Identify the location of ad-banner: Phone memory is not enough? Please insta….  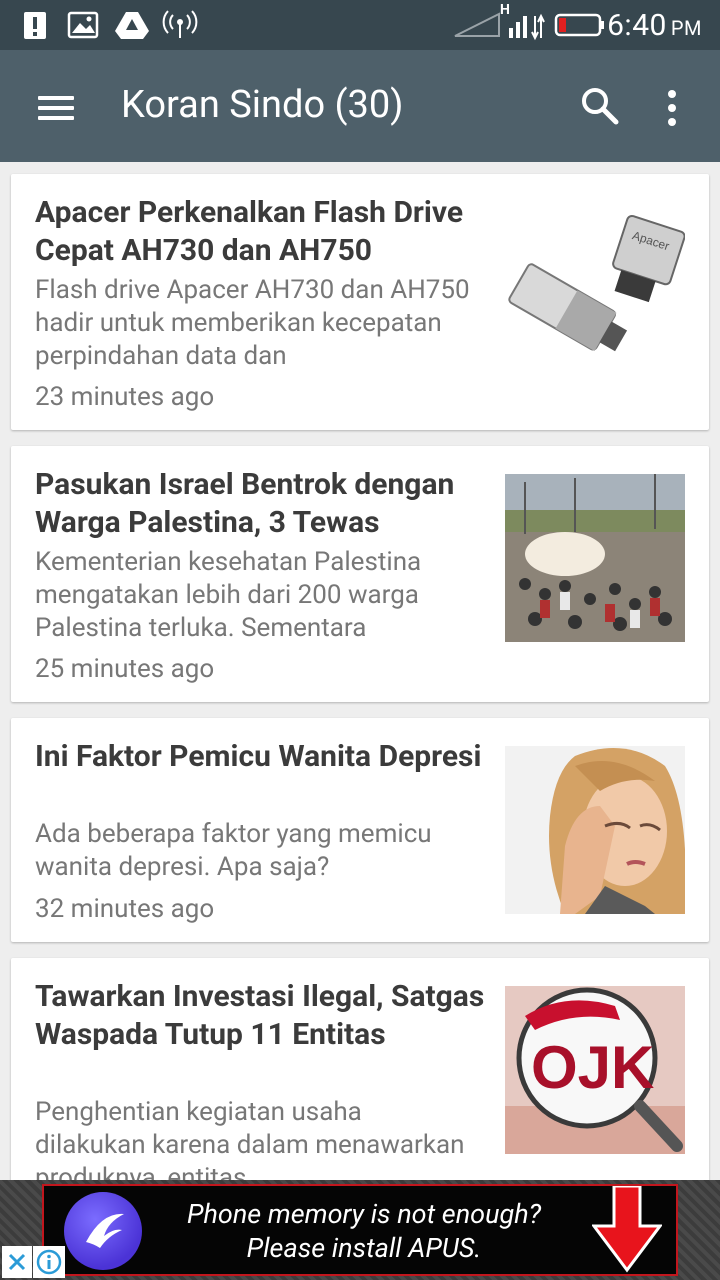
(360, 1230).